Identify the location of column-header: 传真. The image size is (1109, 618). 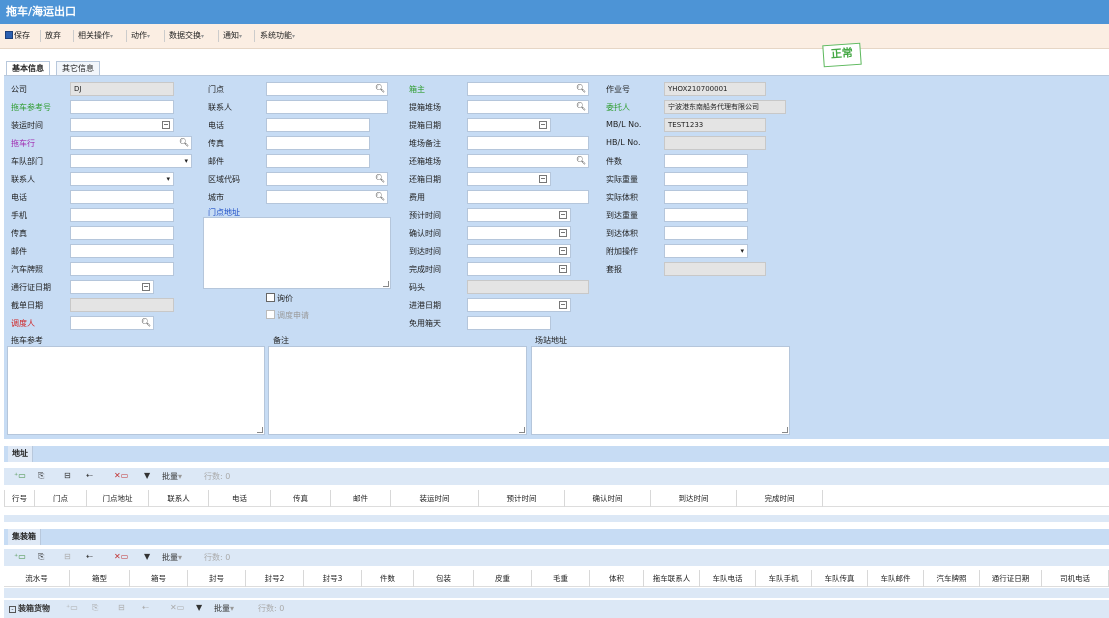
(301, 498).